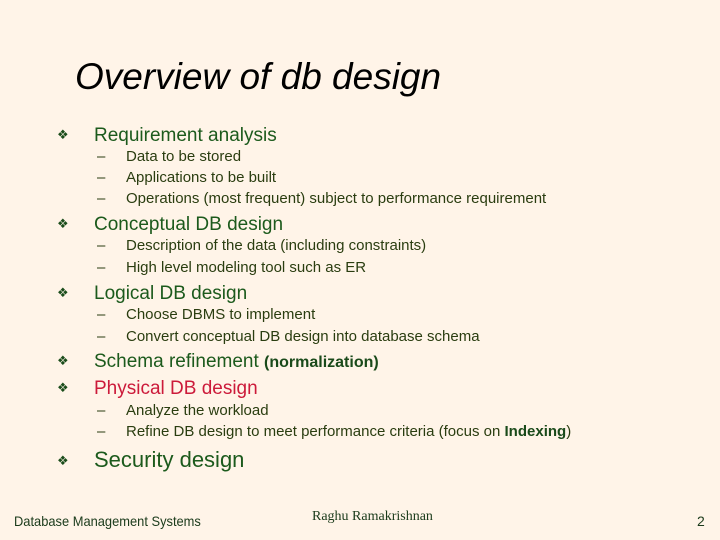 This screenshot has height=540, width=720. I want to click on sub-item: – Choose DBMS to implement, so click(206, 315).